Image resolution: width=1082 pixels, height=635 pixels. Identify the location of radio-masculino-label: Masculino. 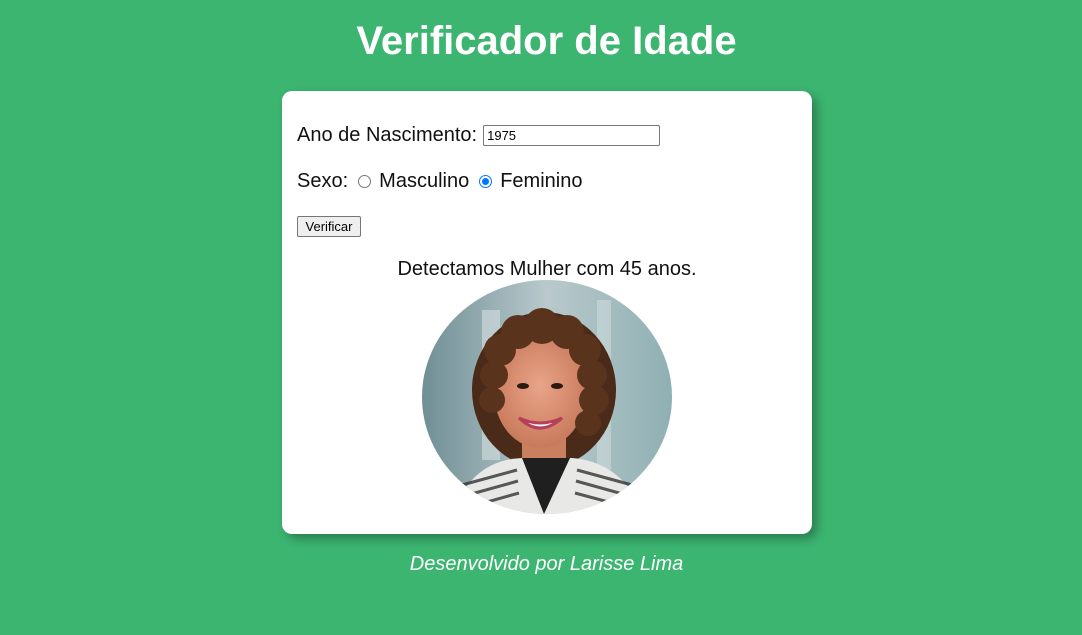
(424, 181).